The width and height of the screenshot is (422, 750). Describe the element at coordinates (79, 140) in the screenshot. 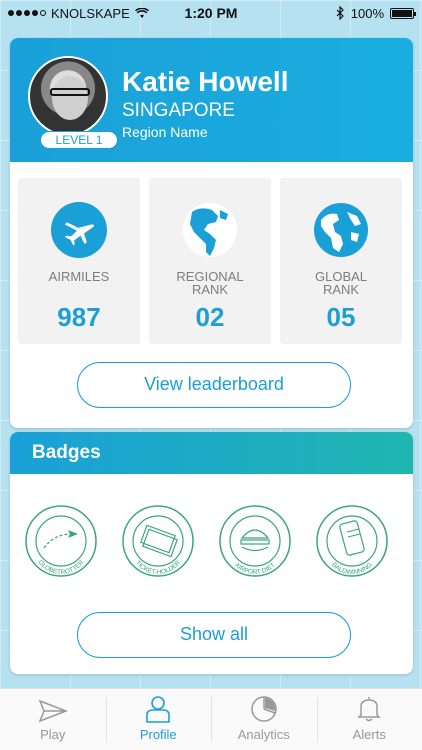

I see `level-badge: LEVEL 1` at that location.